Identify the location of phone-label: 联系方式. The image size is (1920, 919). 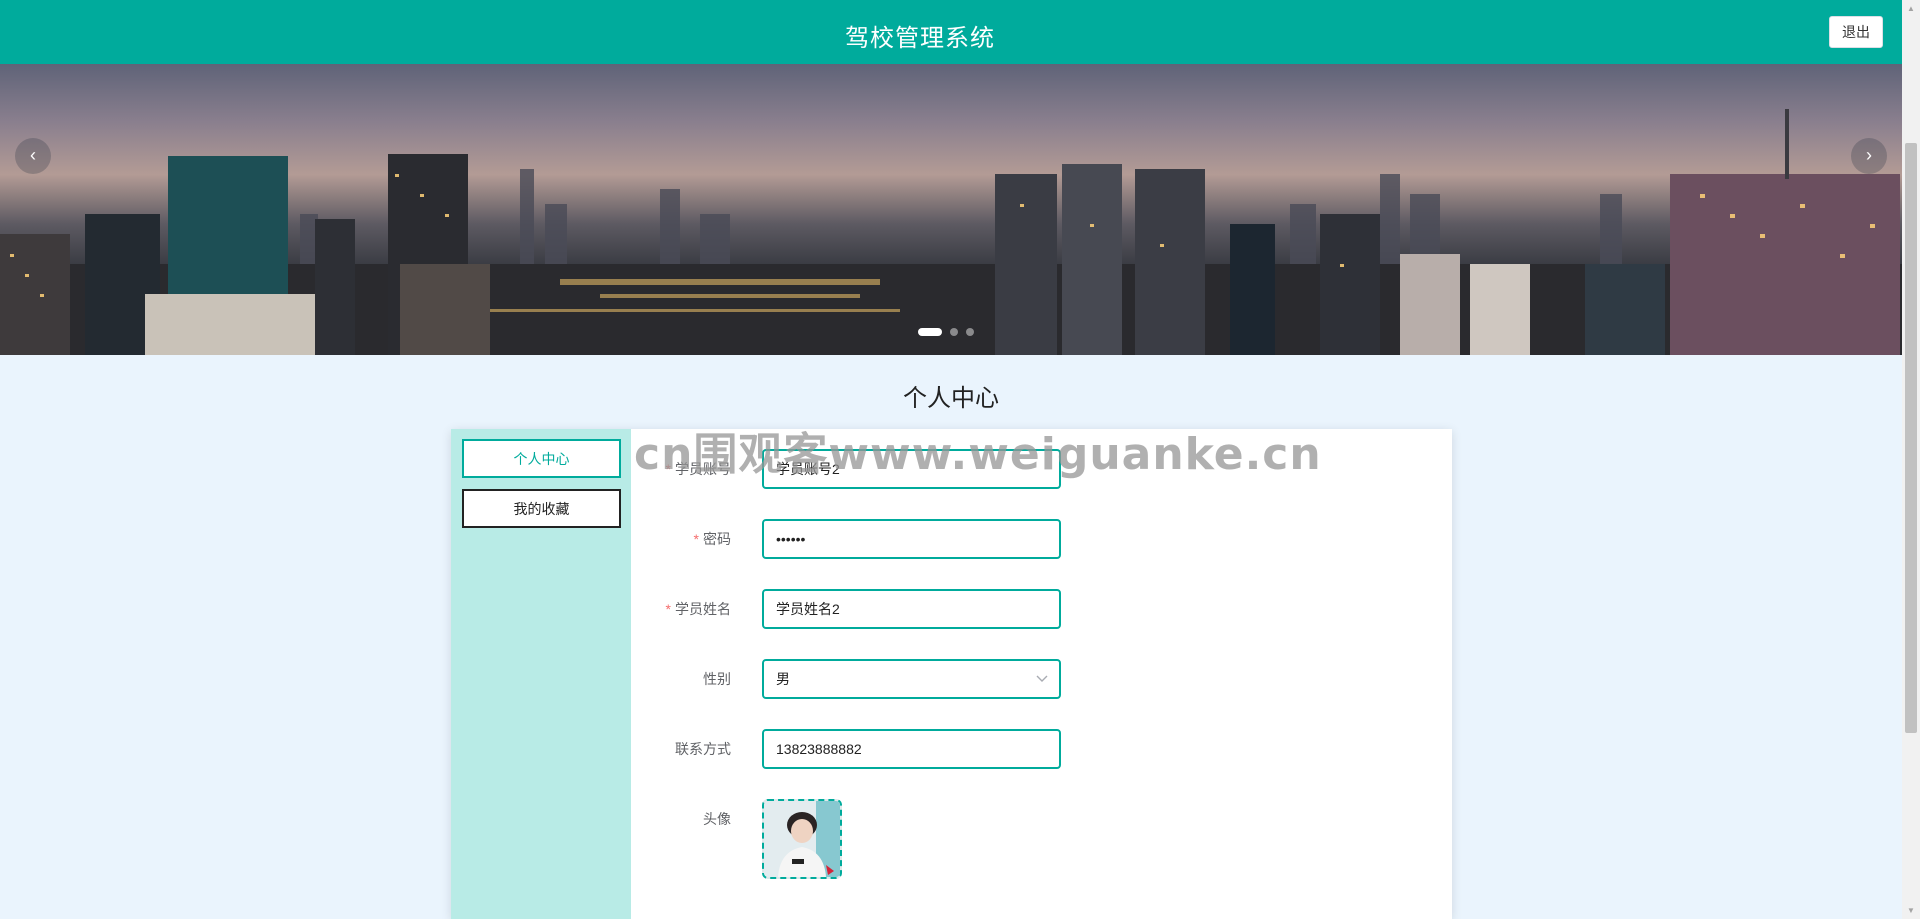
(703, 749).